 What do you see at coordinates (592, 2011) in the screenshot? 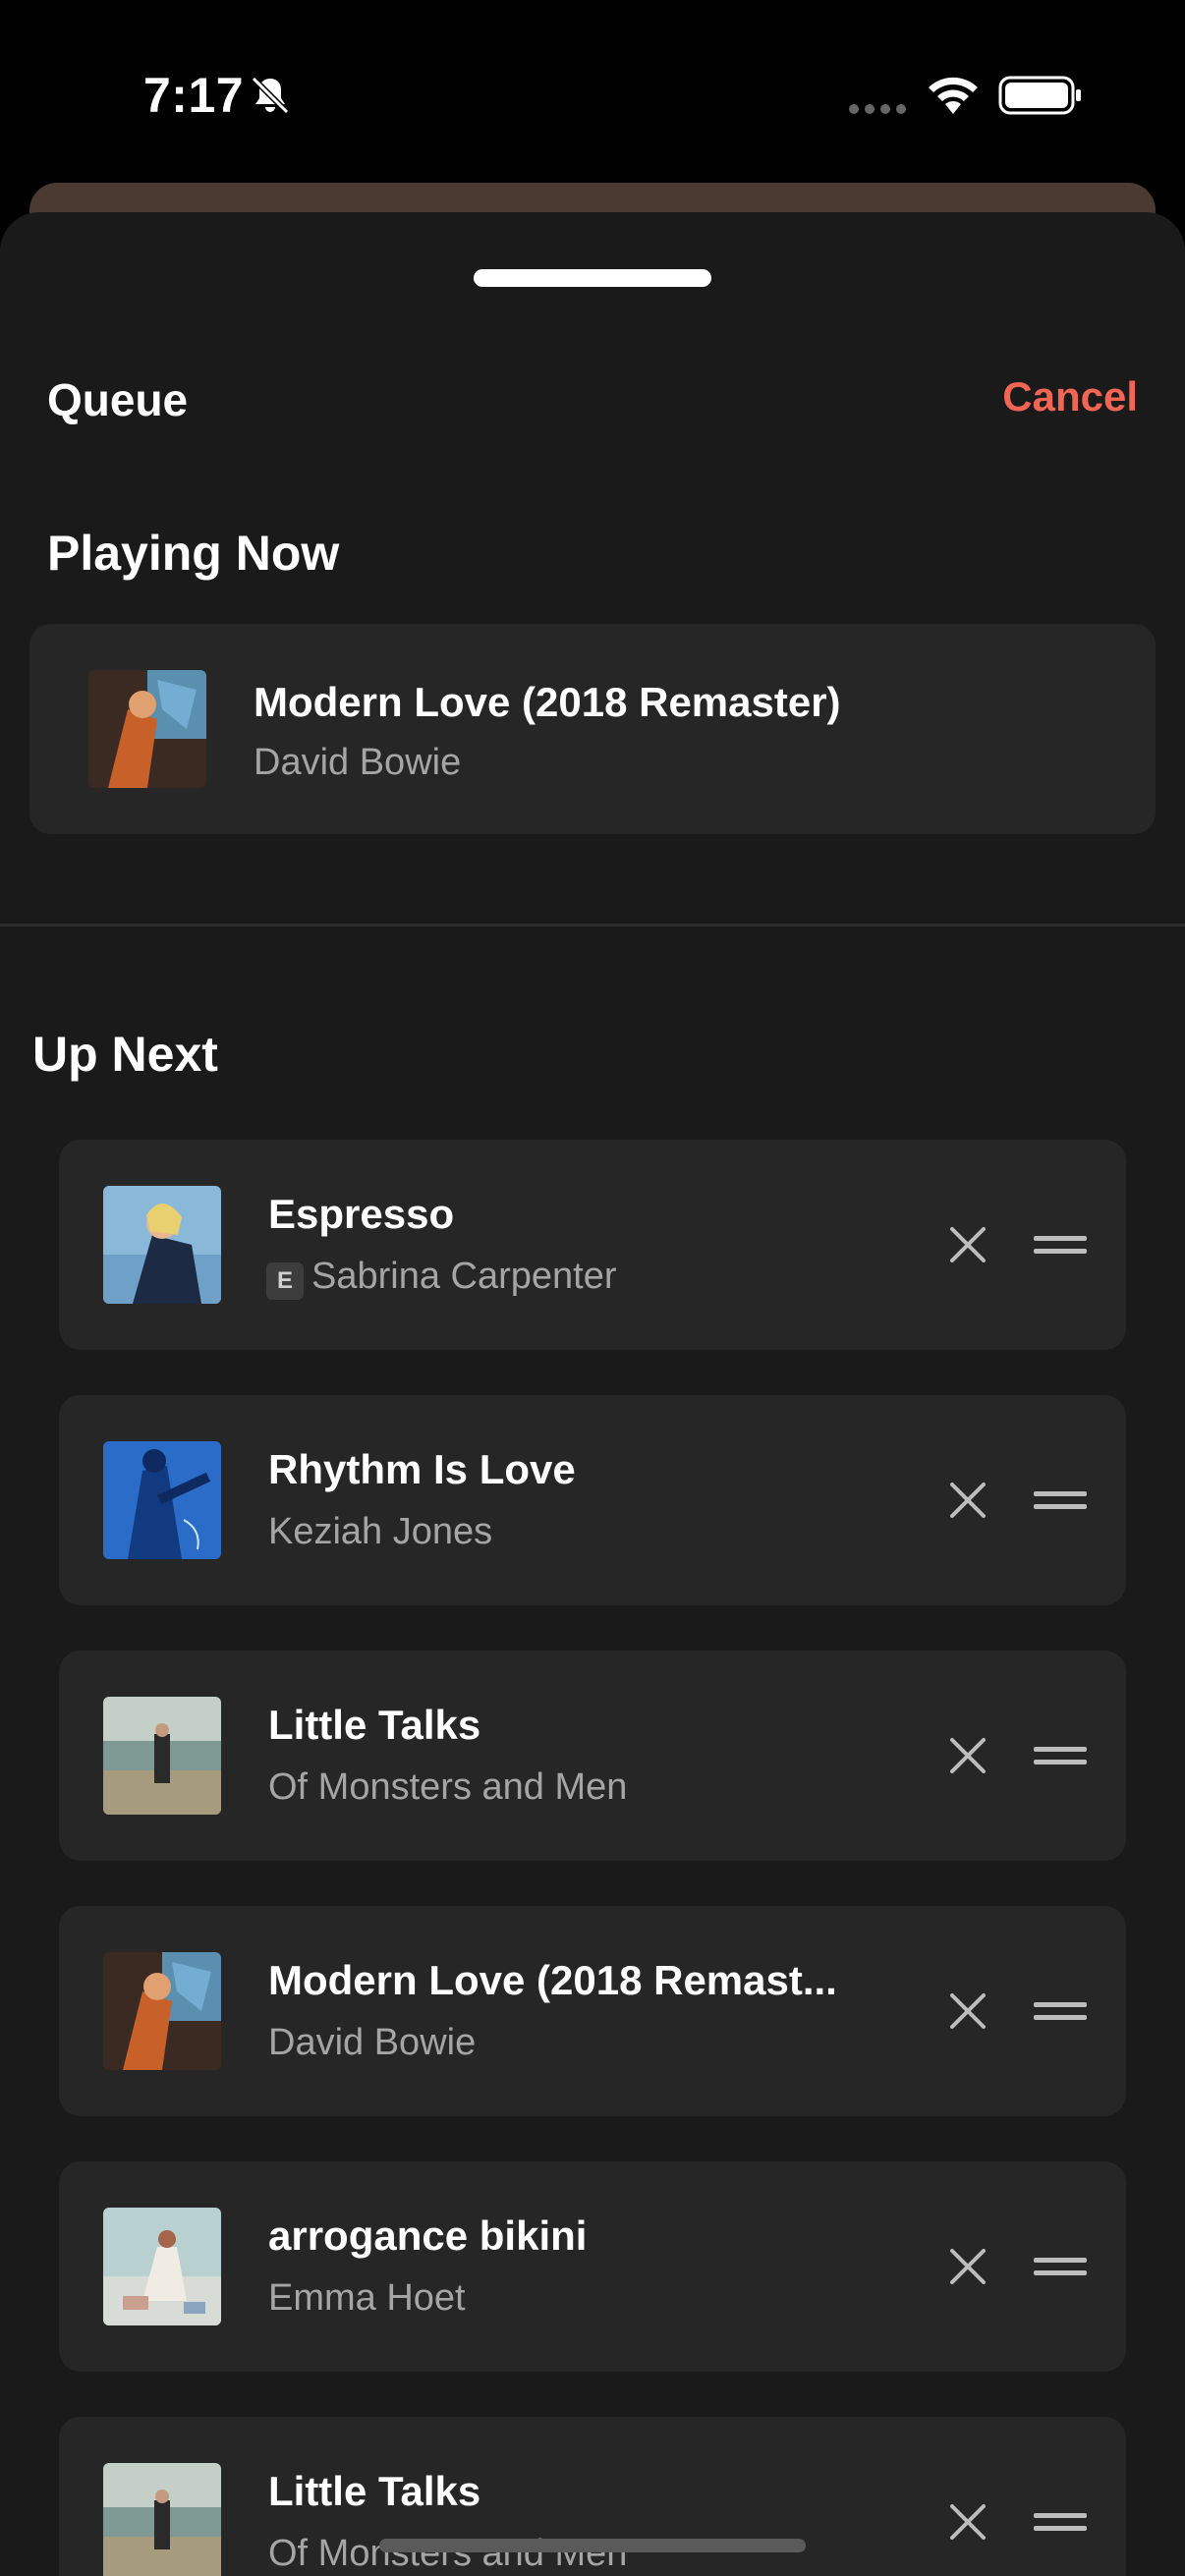
I see `queue-item: Modern Love (2018 Remast... David Bowie` at bounding box center [592, 2011].